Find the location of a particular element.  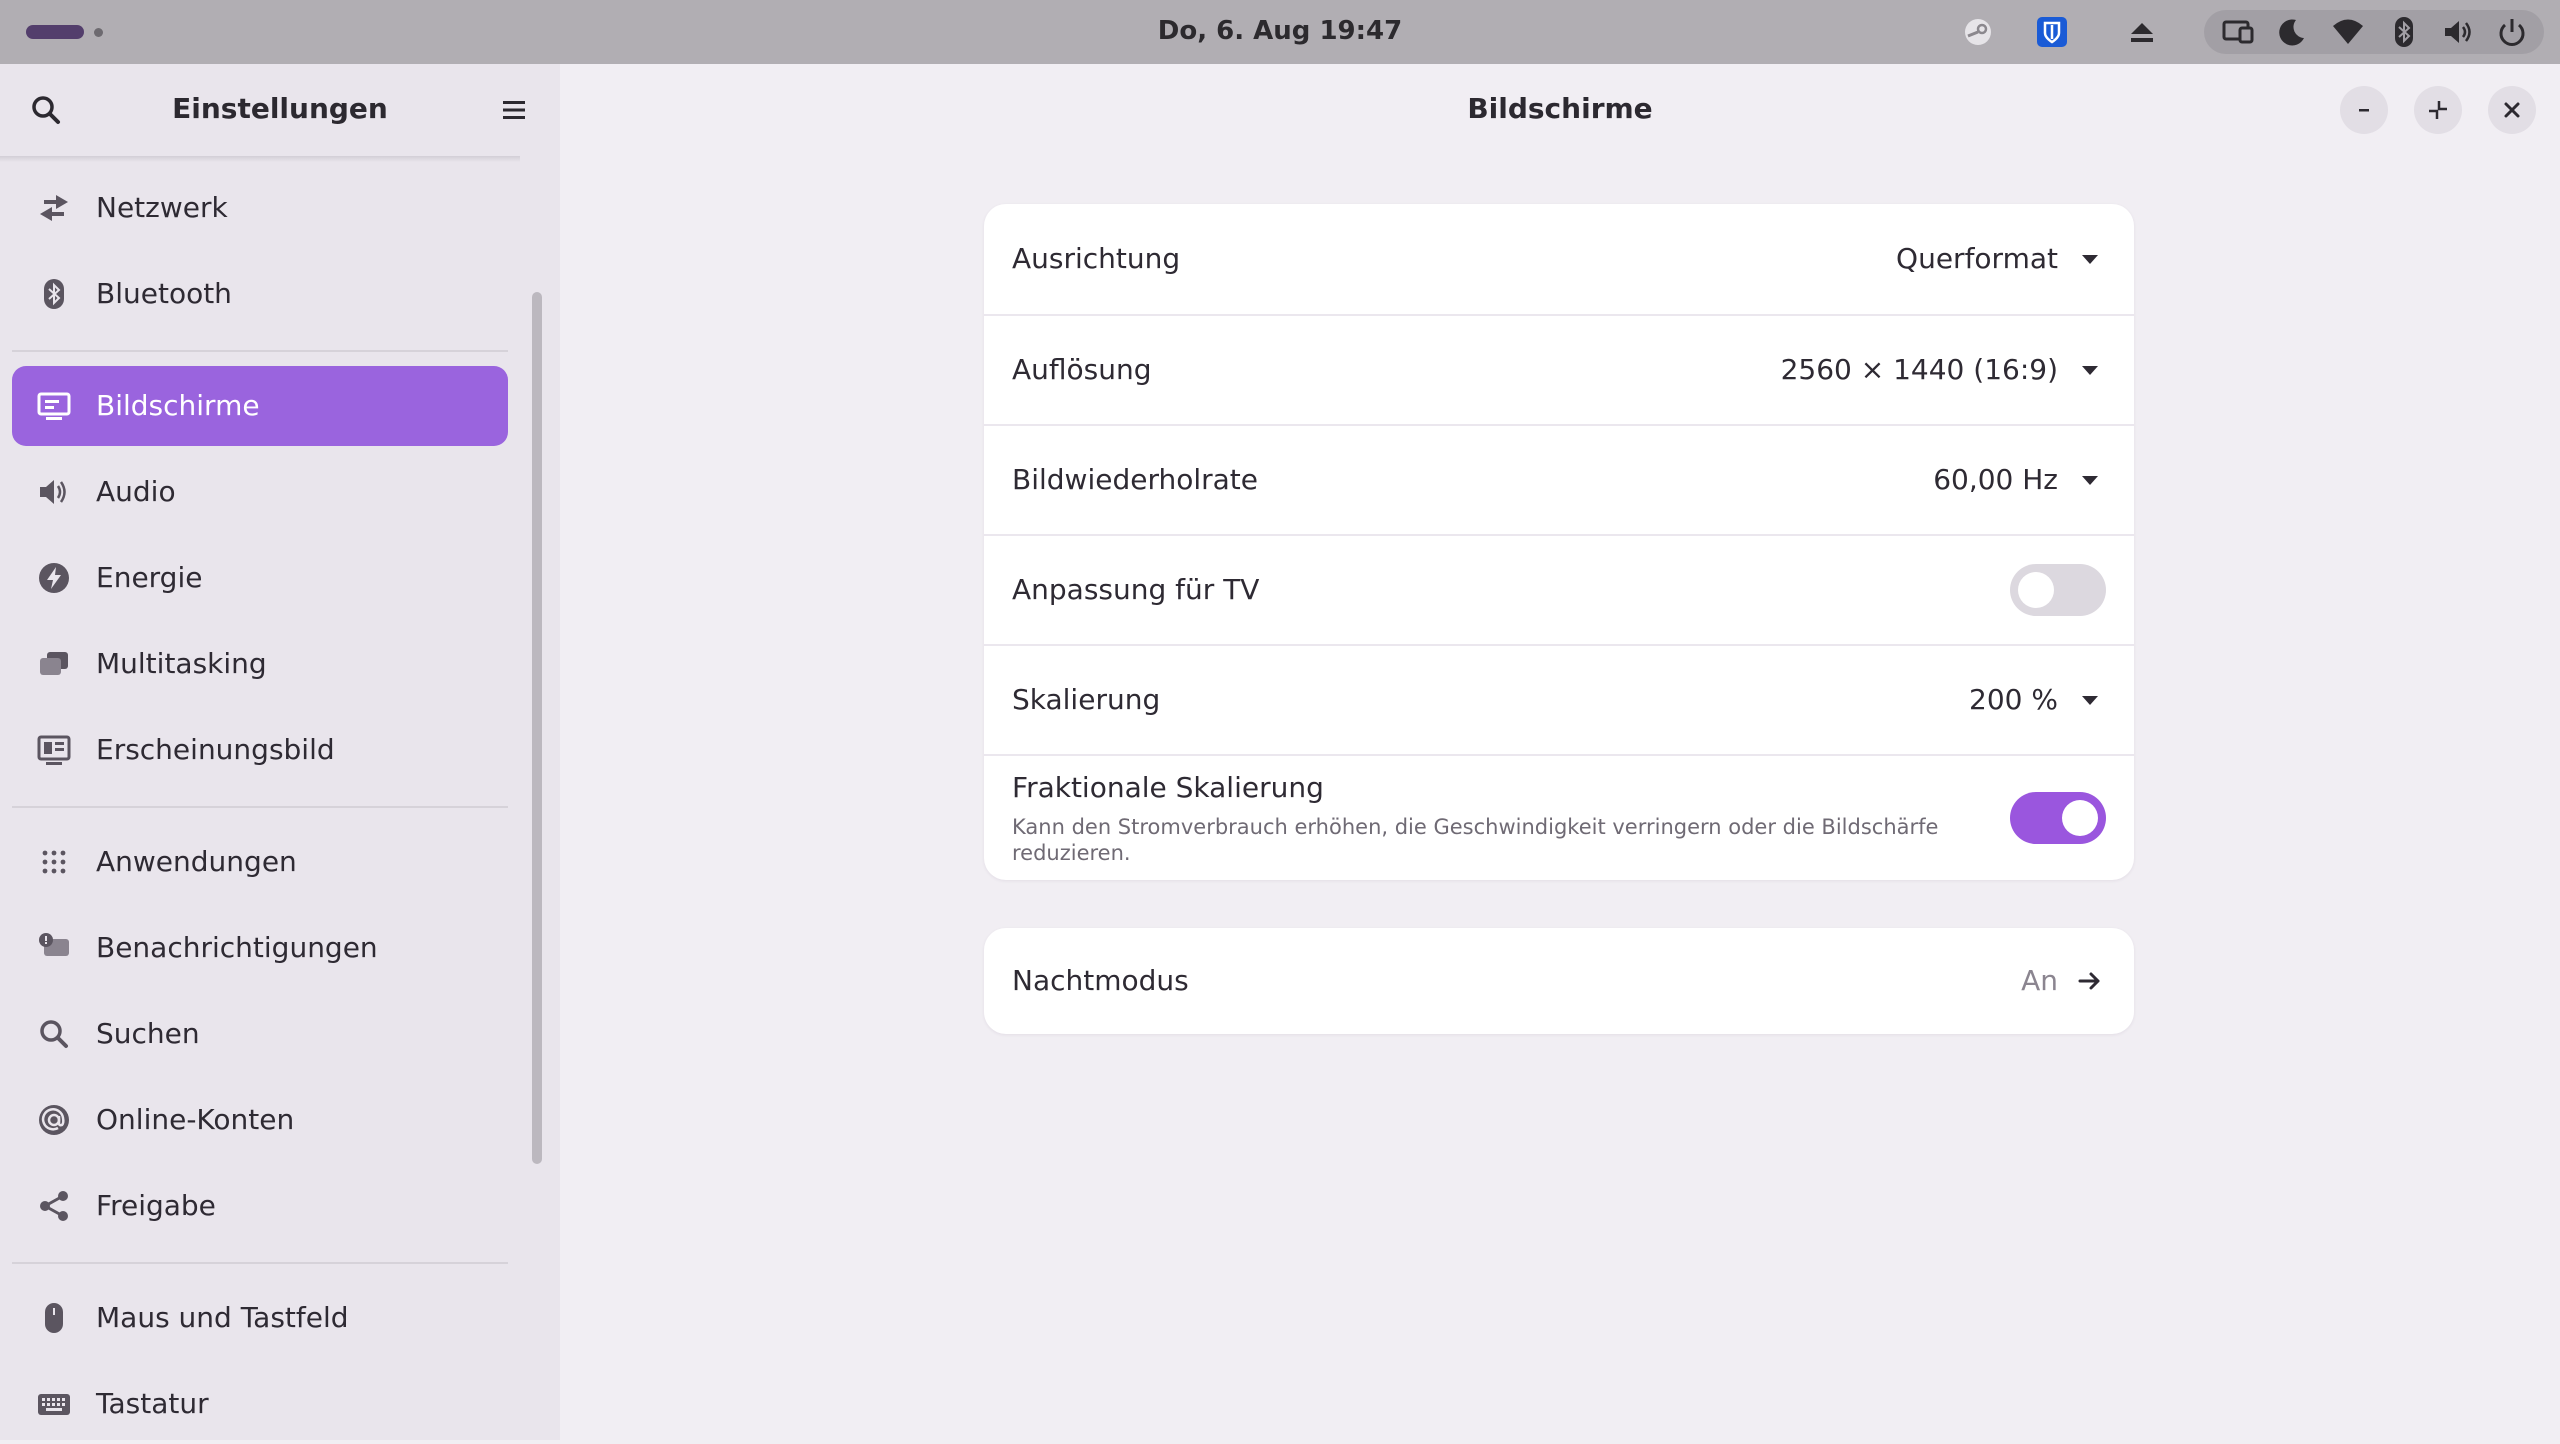

sidebar-item-maus-und-tastfeld: Maus und Tastfeld is located at coordinates (260, 1318).